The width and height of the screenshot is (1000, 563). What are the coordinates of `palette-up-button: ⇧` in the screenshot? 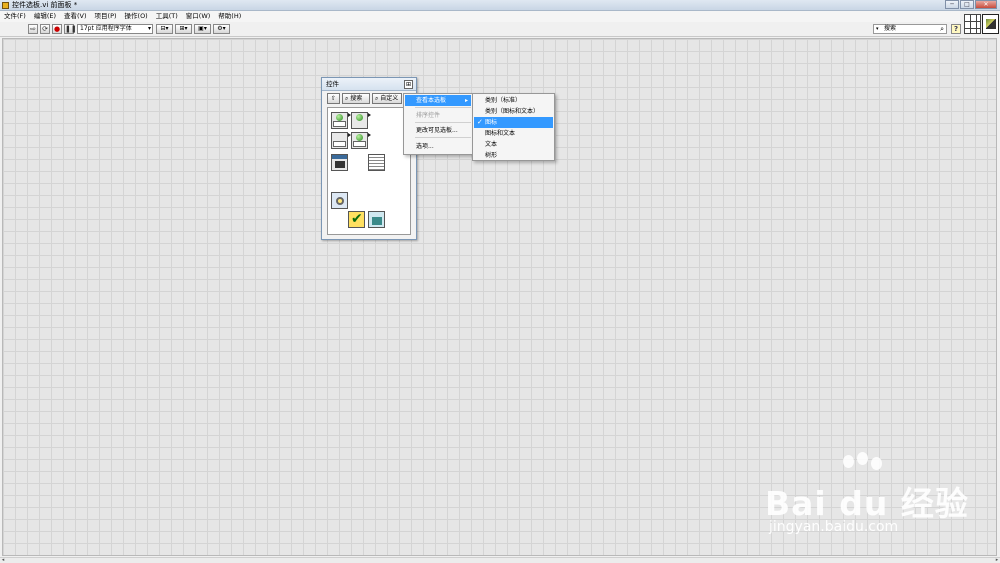 It's located at (333, 98).